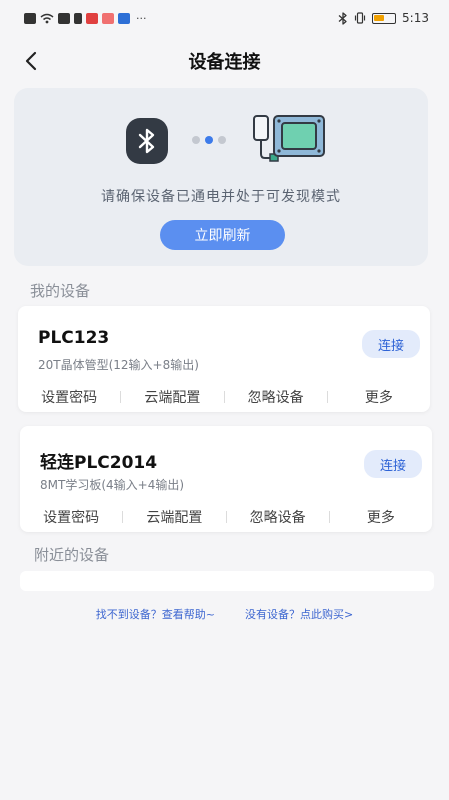 The image size is (449, 800). Describe the element at coordinates (299, 614) in the screenshot. I see `buy-device-link: 没有设备？点此购买>` at that location.